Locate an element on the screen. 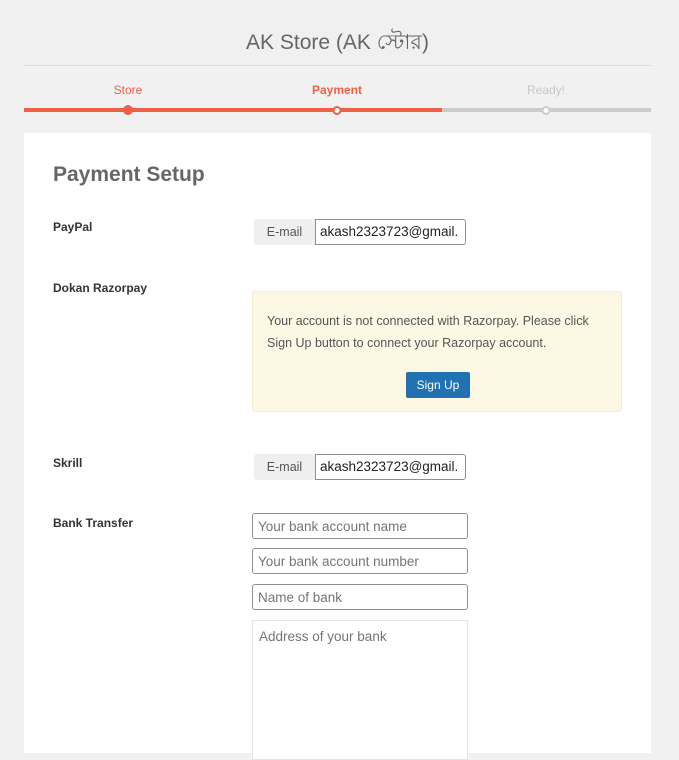 Image resolution: width=679 pixels, height=760 pixels. page-title: Payment Setup is located at coordinates (129, 174).